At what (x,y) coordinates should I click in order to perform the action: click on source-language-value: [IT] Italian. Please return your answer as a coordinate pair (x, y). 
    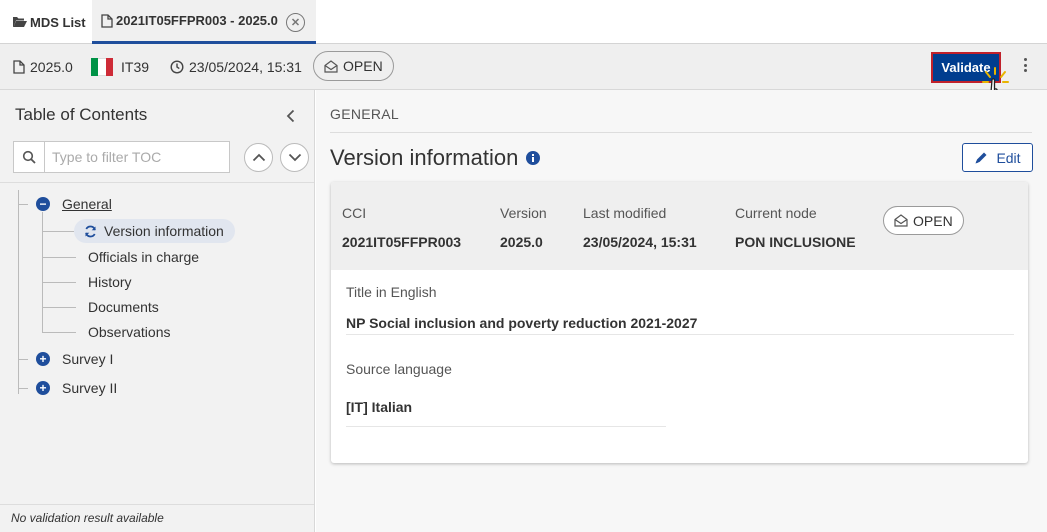
    Looking at the image, I should click on (379, 407).